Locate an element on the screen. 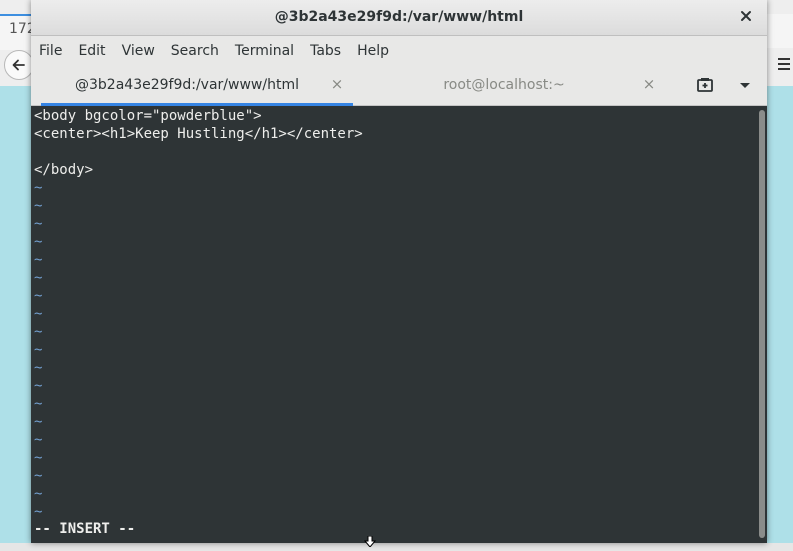 This screenshot has height=551, width=793. window-title: @3b2a43e29f9d:/var/www/html is located at coordinates (399, 17).